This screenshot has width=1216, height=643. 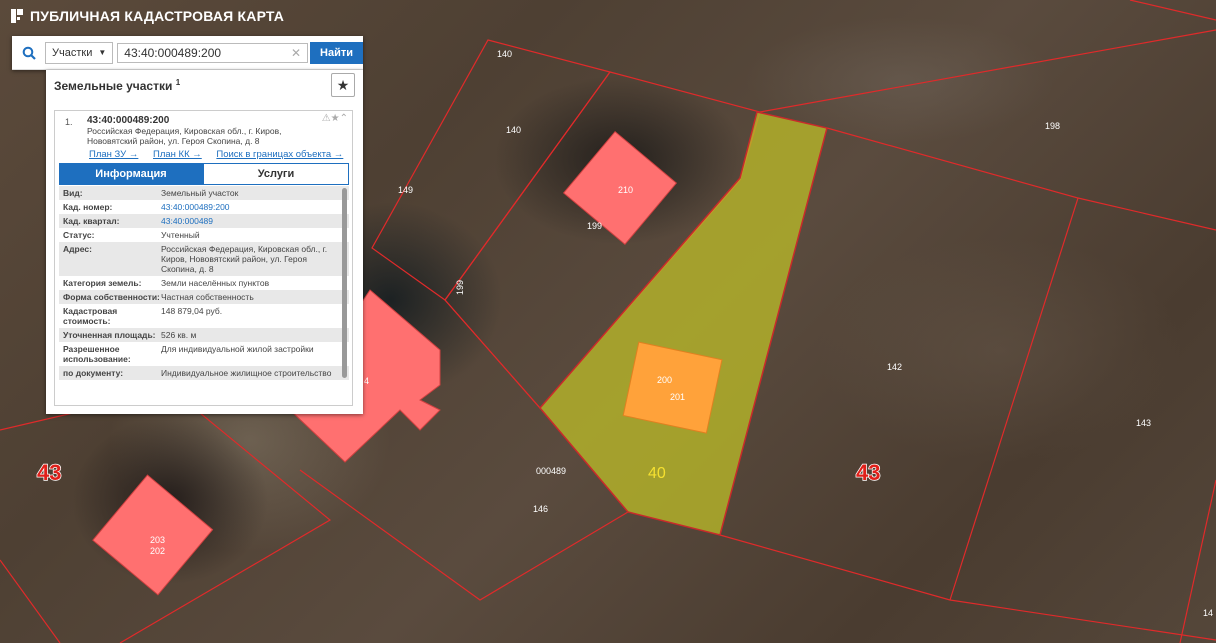 What do you see at coordinates (296, 53) in the screenshot?
I see `clear-icon: ✕` at bounding box center [296, 53].